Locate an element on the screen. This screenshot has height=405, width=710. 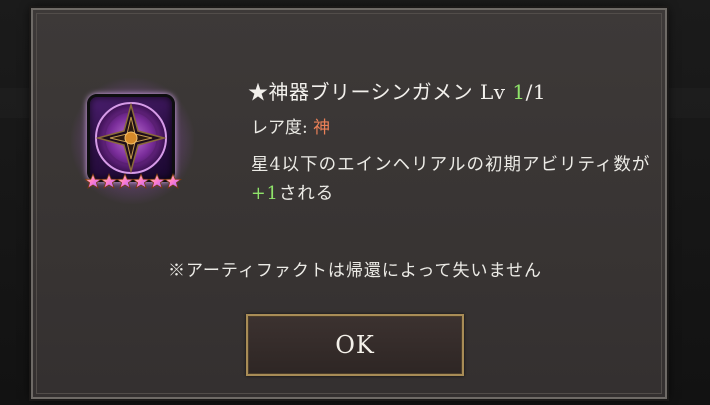
rarity-value: 神 is located at coordinates (322, 128).